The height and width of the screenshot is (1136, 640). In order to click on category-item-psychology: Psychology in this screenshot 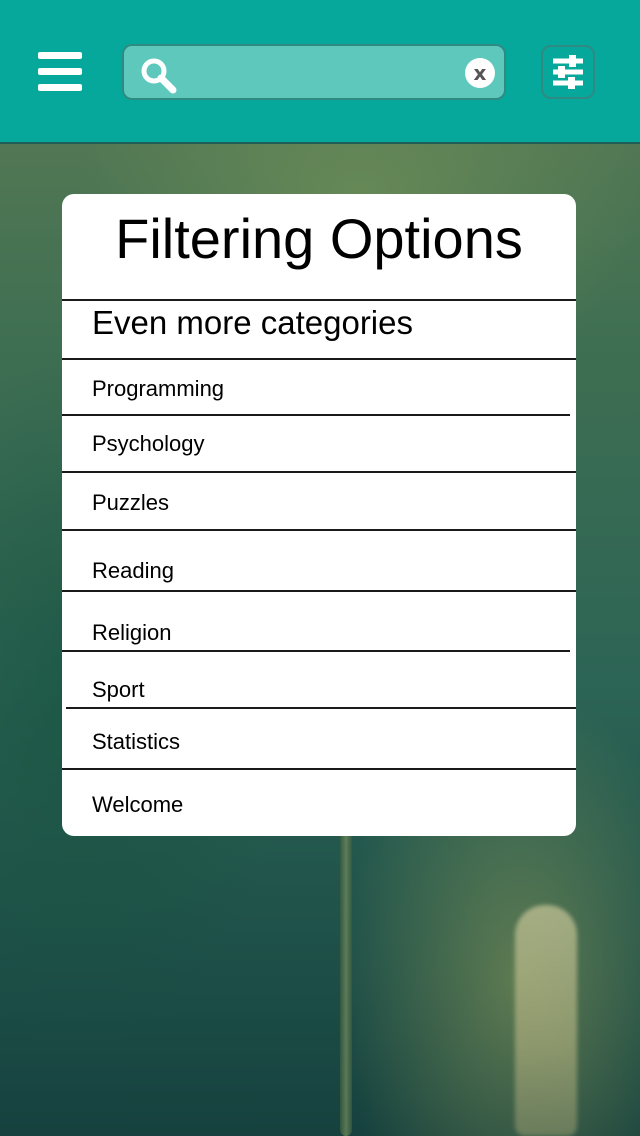, I will do `click(148, 444)`.